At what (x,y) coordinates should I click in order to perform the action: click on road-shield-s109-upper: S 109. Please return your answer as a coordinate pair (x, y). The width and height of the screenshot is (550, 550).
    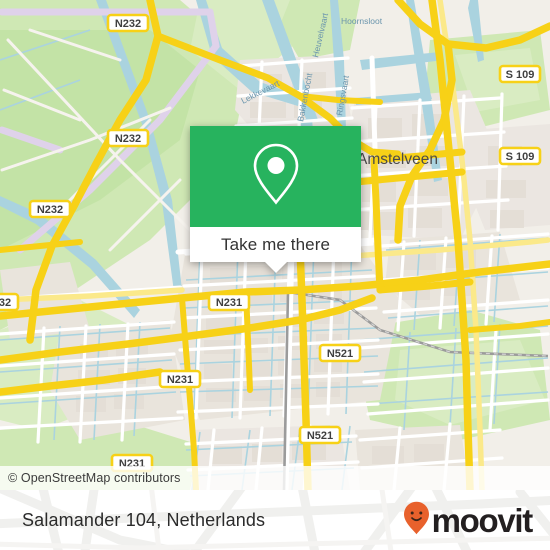
    Looking at the image, I should click on (520, 74).